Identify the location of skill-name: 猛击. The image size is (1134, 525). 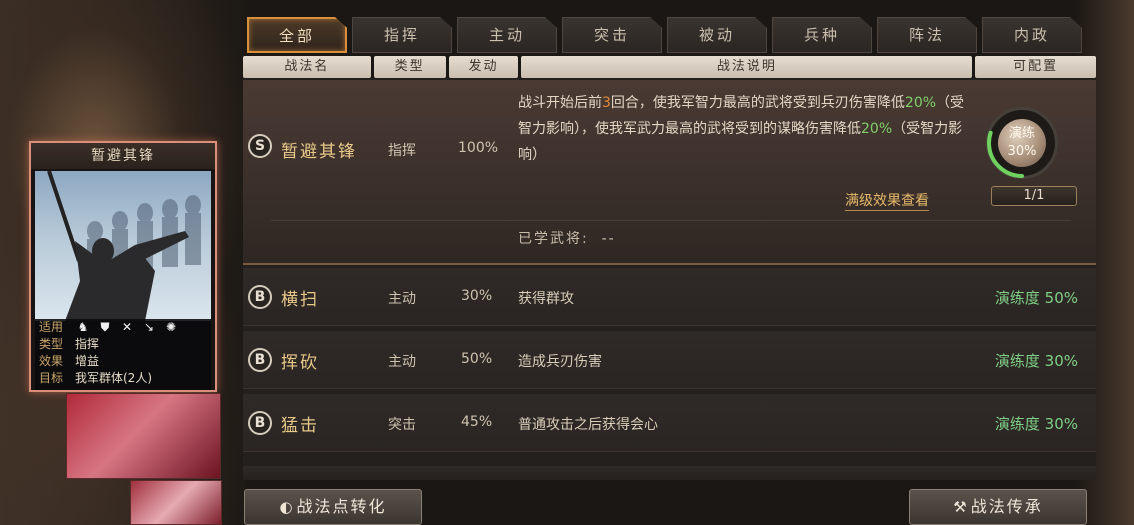
(300, 426).